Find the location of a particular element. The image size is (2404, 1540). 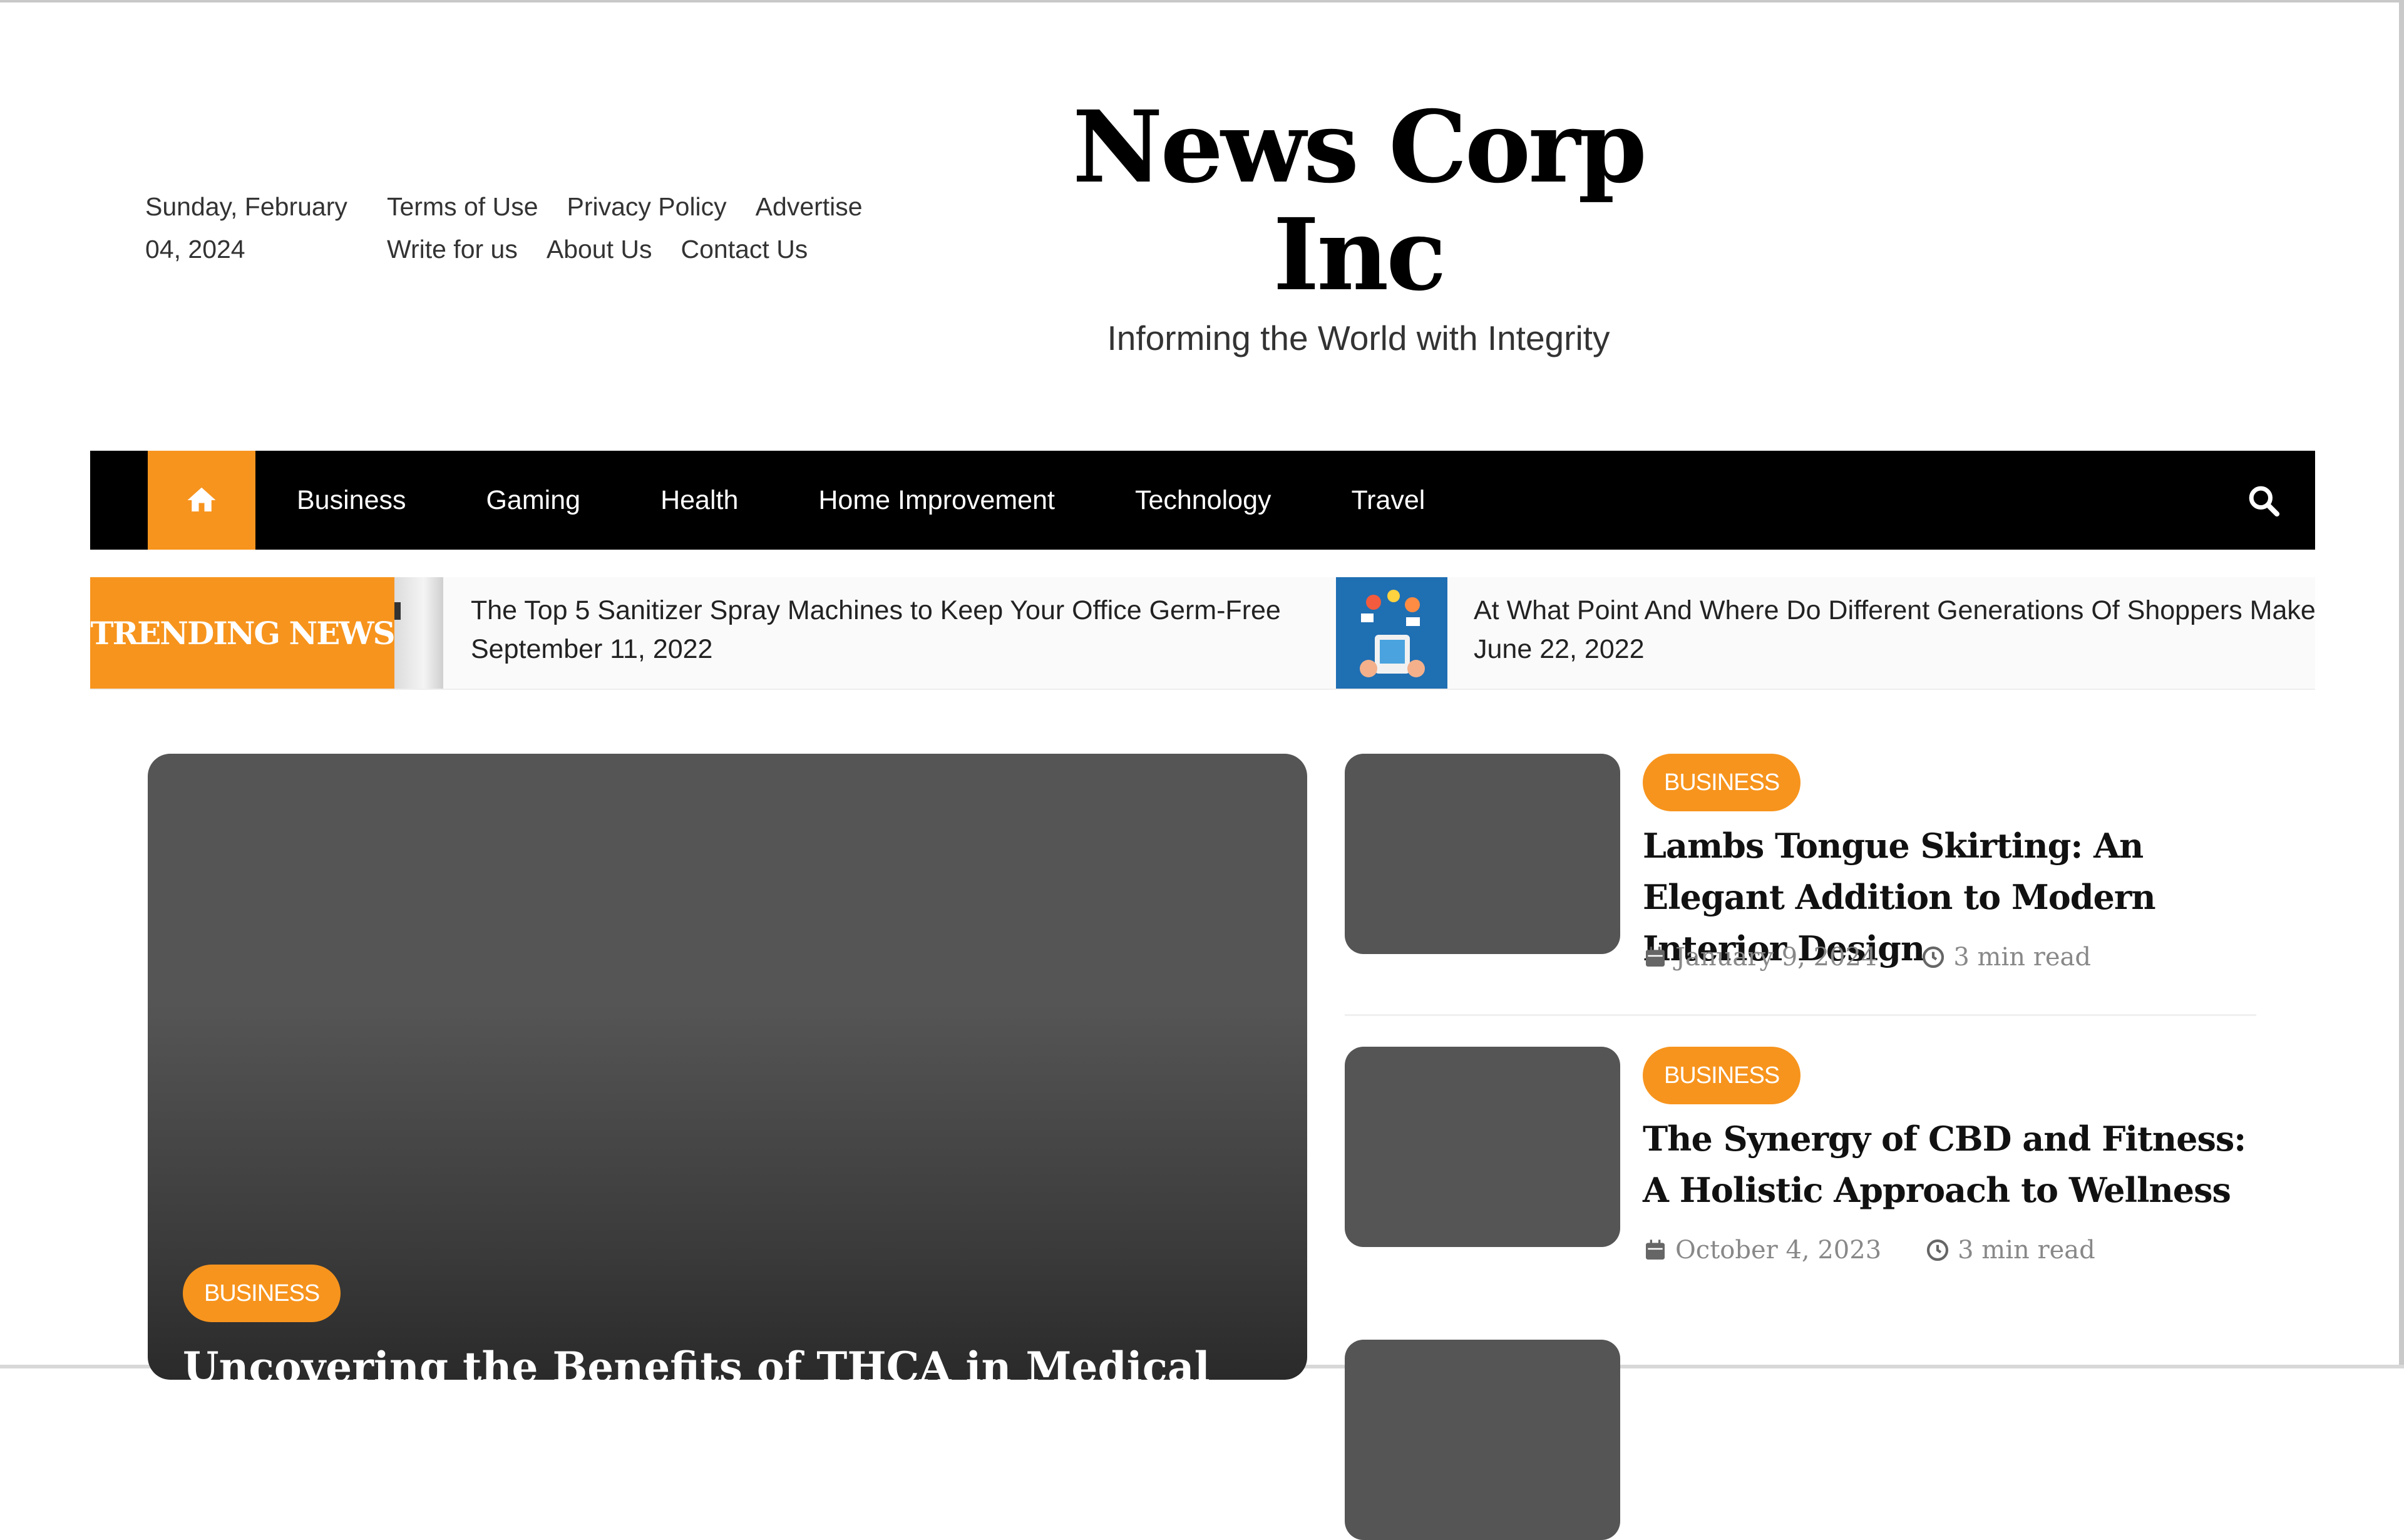

nav-item-technology: Technology is located at coordinates (1203, 500).